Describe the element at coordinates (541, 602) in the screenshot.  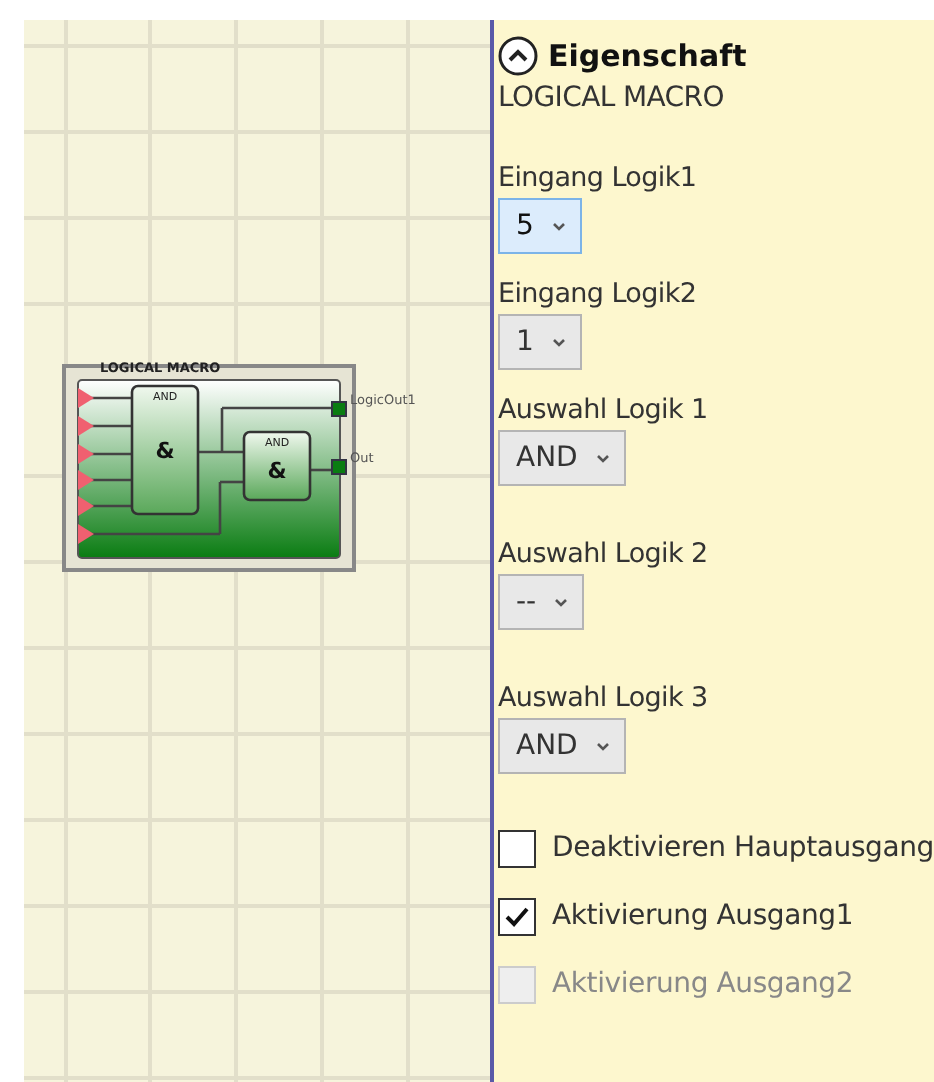
I see `dropdown: --` at that location.